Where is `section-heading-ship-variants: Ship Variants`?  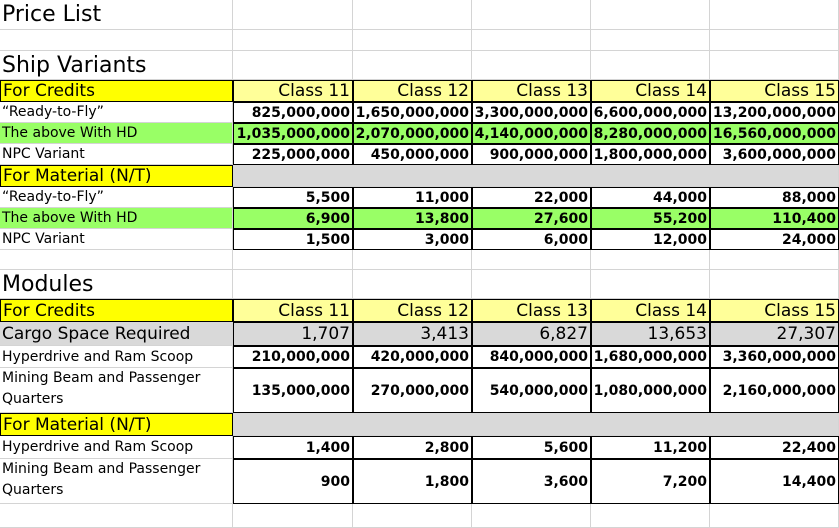 section-heading-ship-variants: Ship Variants is located at coordinates (116, 65).